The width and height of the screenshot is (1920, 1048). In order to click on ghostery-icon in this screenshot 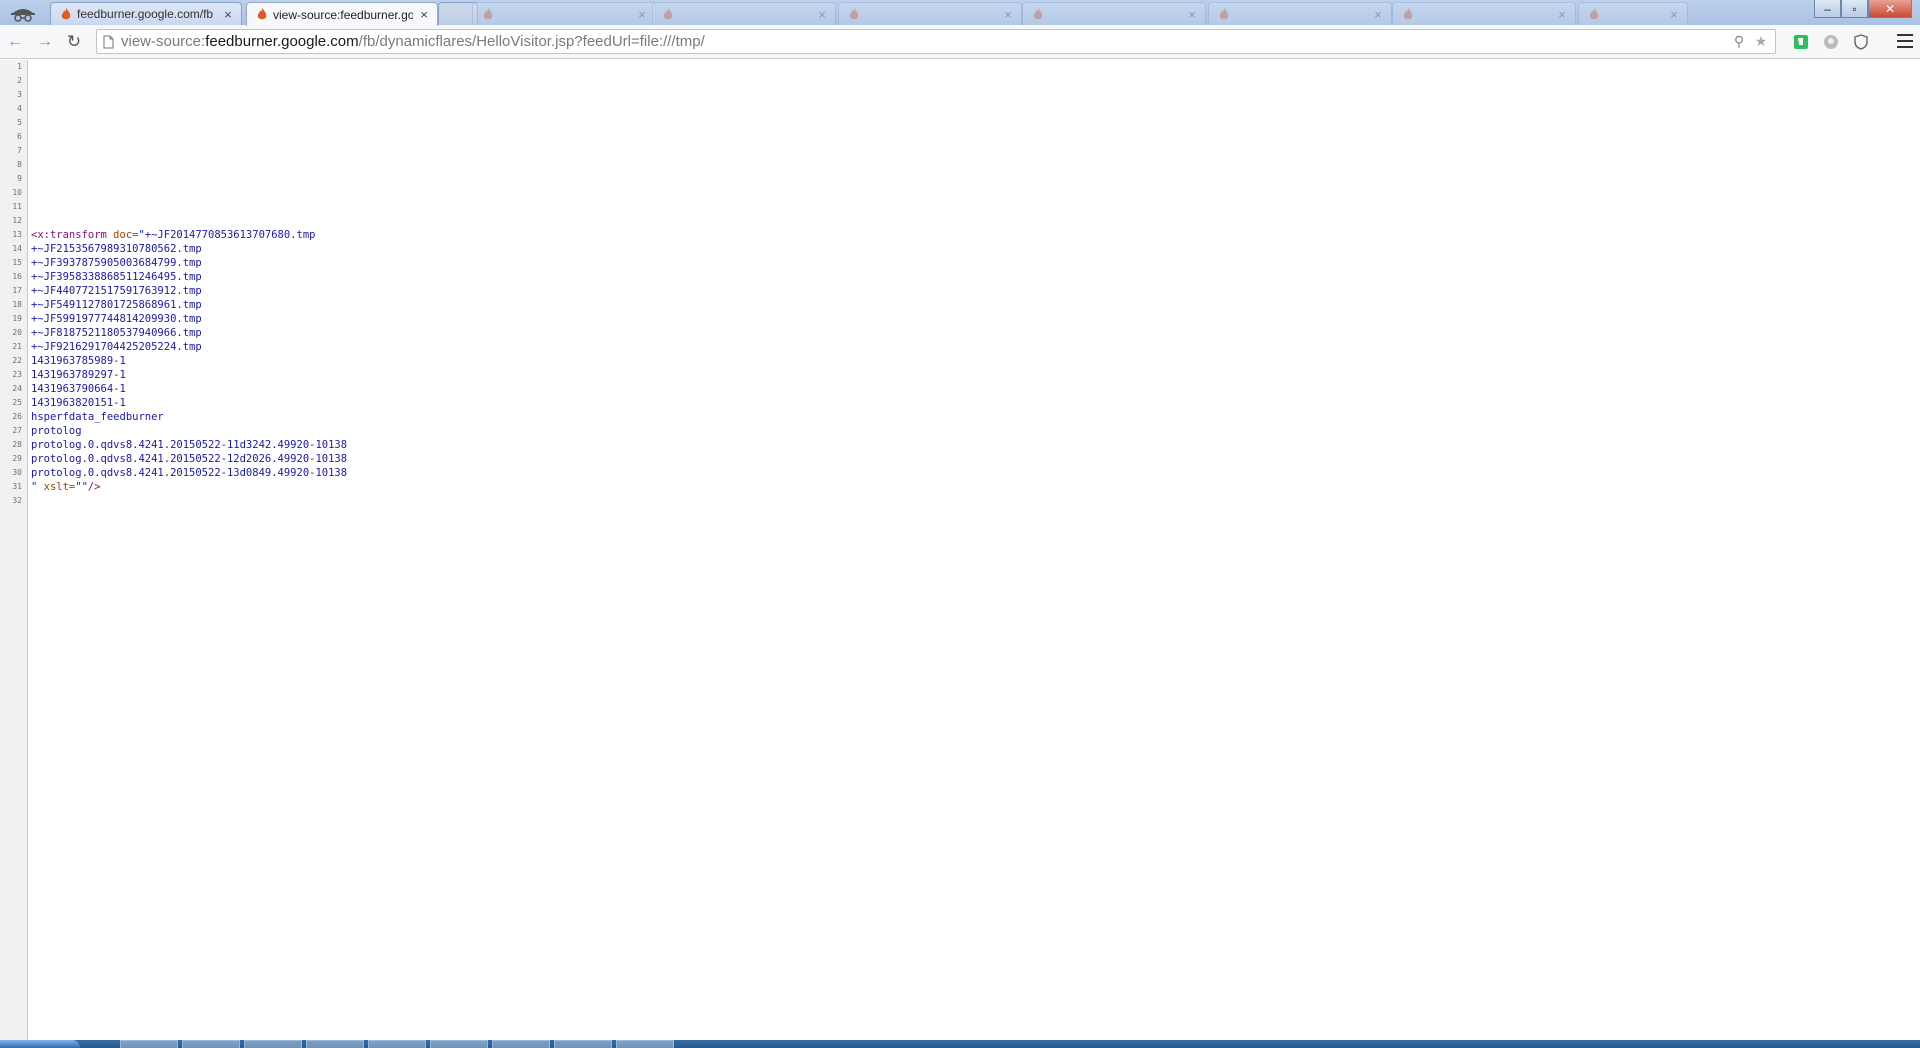, I will do `click(1831, 42)`.